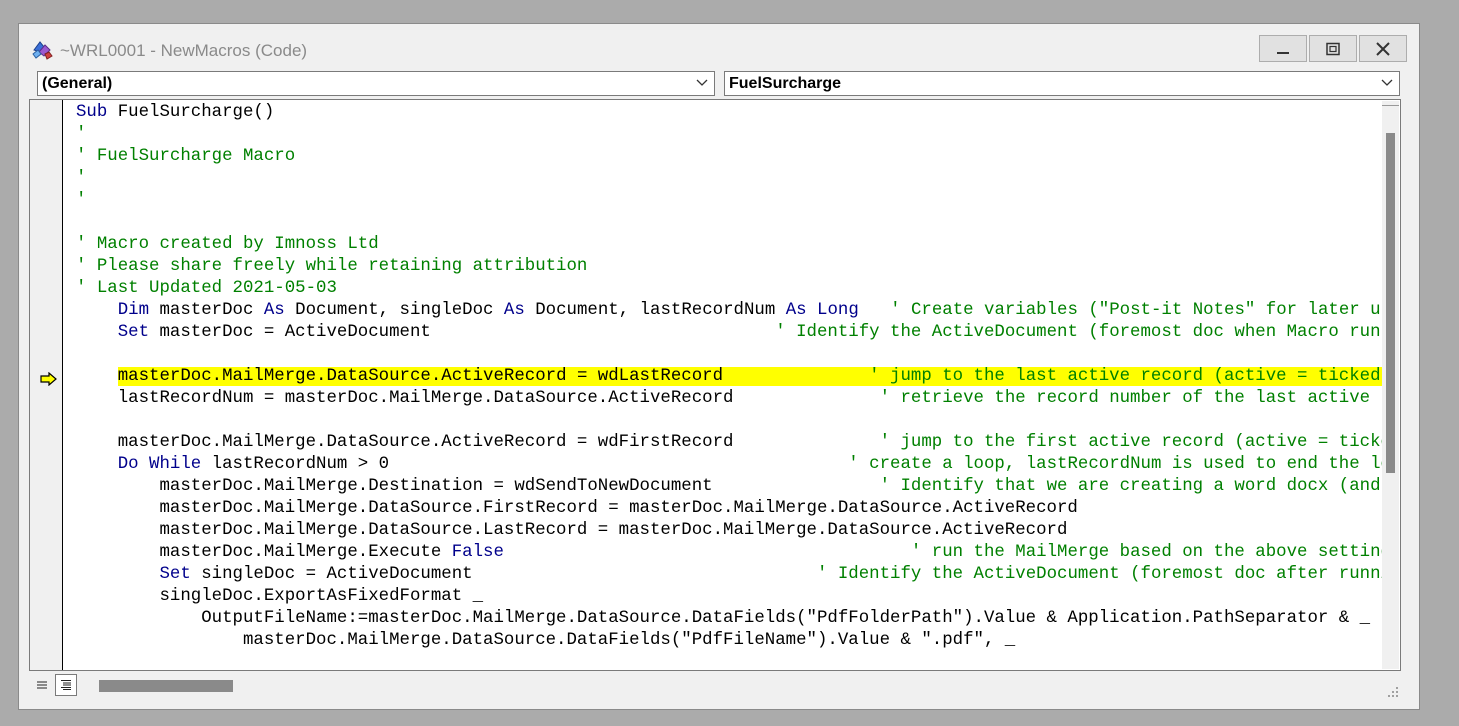  I want to click on close-icon, so click(1383, 48).